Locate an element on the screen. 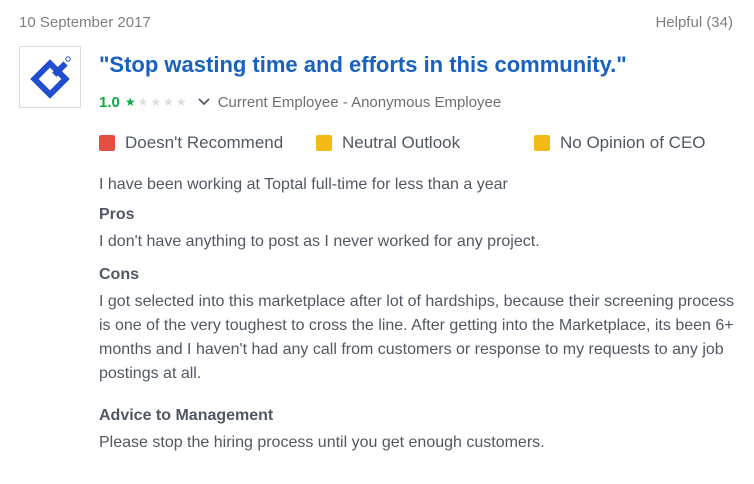  recommend-outlook: Doesn't Recommend is located at coordinates (191, 143).